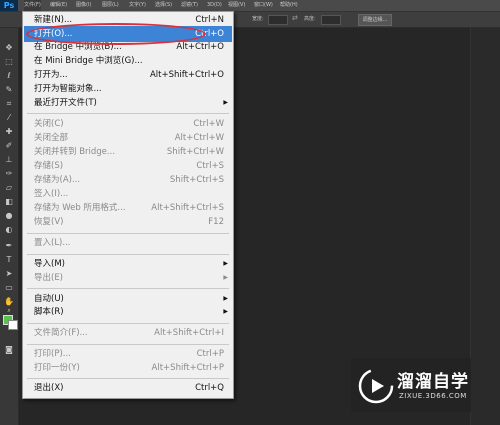 The width and height of the screenshot is (500, 425). I want to click on menu-item-exit: 退出(X) Ctrl+Q, so click(128, 388).